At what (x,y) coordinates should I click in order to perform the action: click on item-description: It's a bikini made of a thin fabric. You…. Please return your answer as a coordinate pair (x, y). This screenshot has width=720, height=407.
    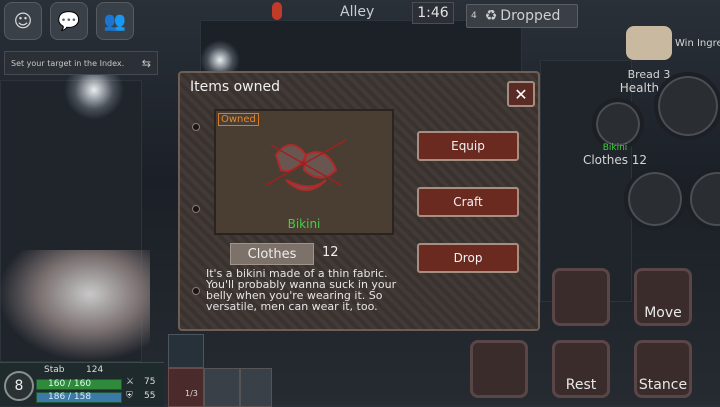
    Looking at the image, I should click on (301, 290).